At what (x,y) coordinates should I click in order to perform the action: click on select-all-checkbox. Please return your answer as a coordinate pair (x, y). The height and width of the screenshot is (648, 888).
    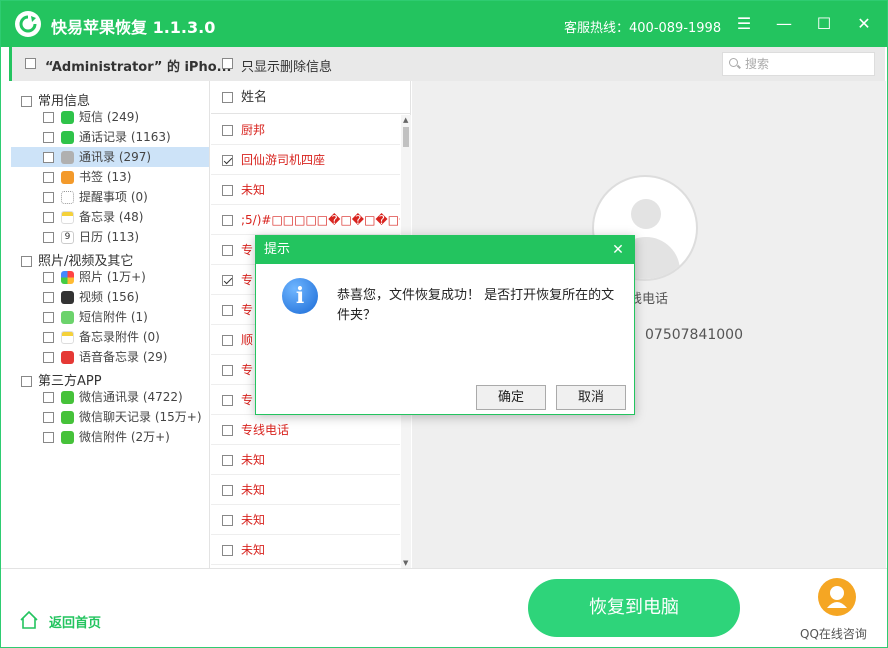
    Looking at the image, I should click on (227, 97).